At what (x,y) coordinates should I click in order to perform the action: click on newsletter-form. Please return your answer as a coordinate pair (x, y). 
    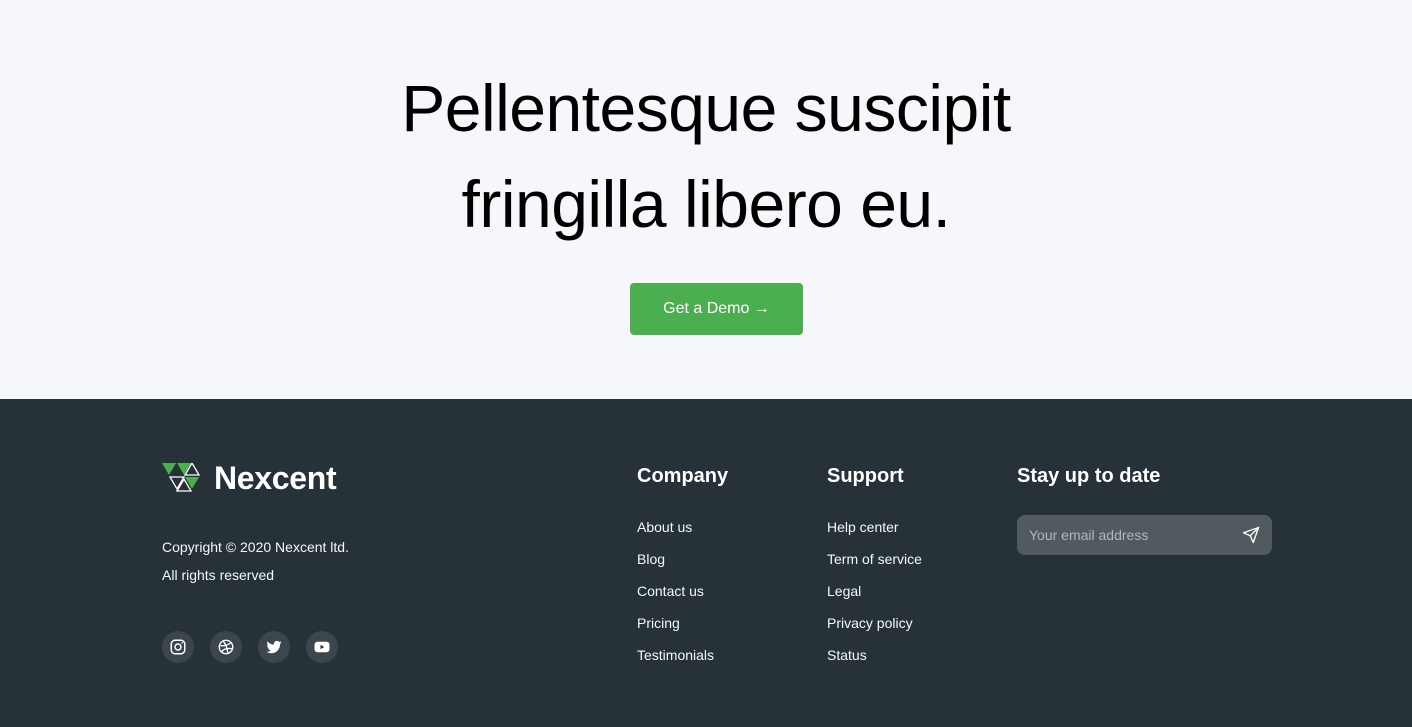
    Looking at the image, I should click on (1144, 535).